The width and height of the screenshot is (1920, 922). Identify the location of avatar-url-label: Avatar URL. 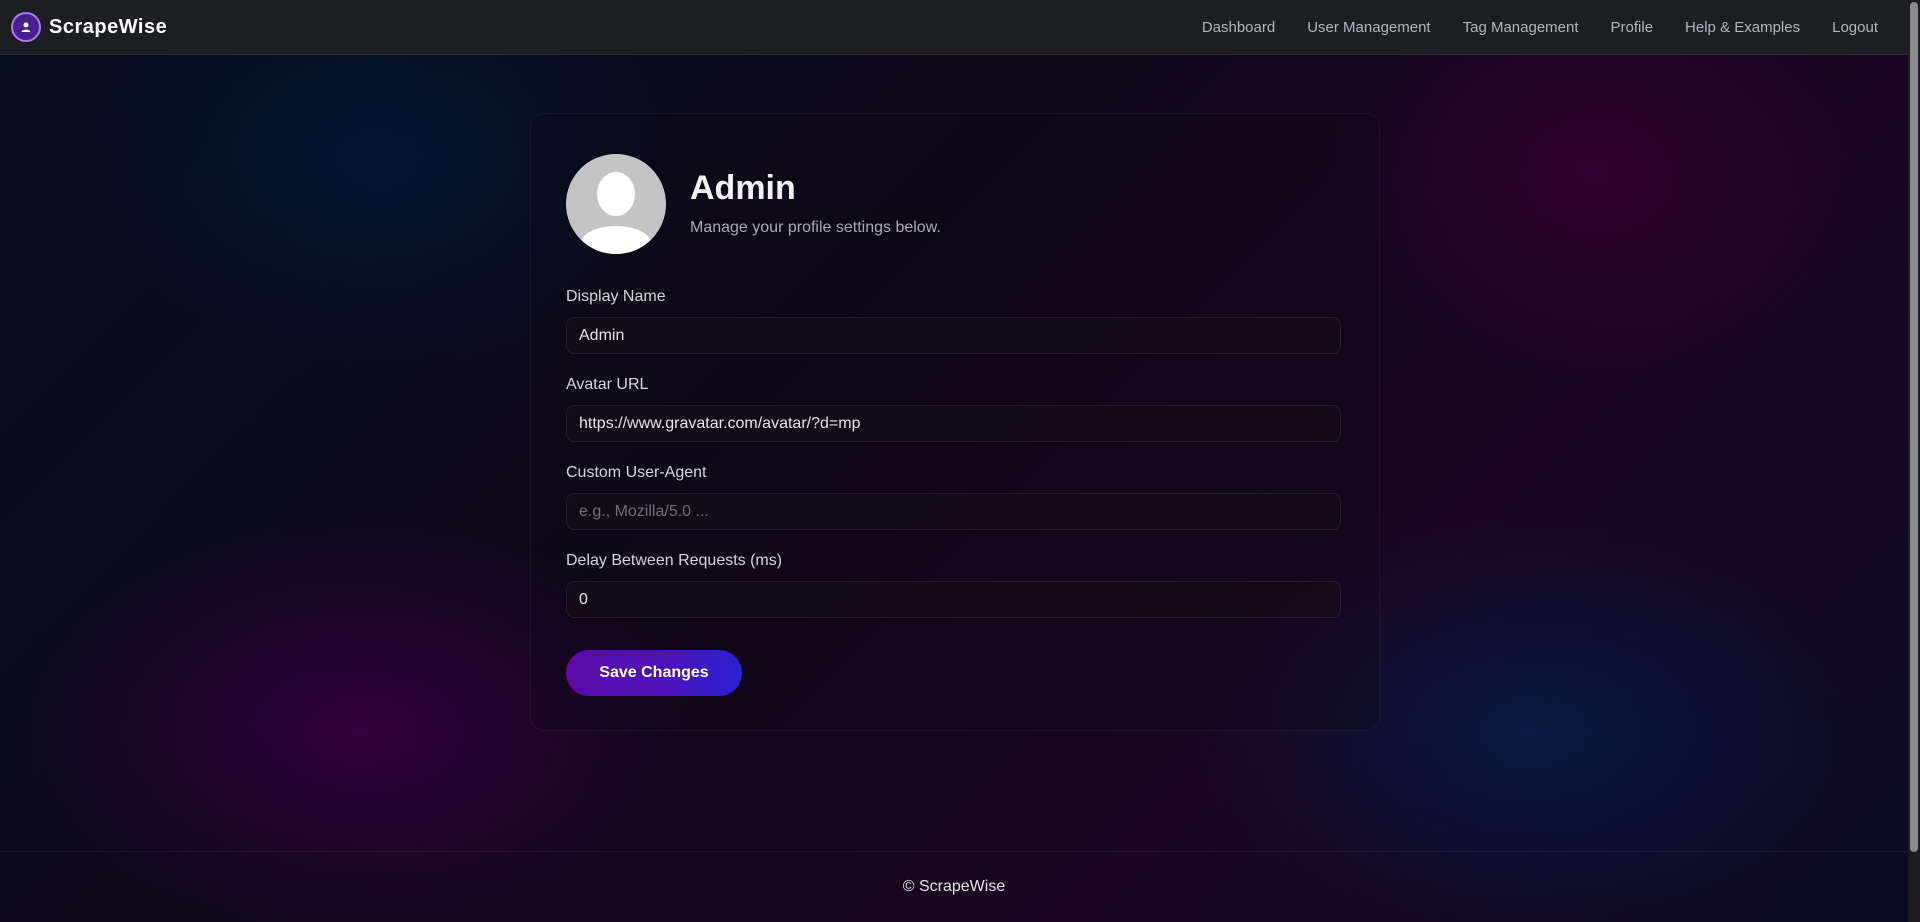
(607, 384).